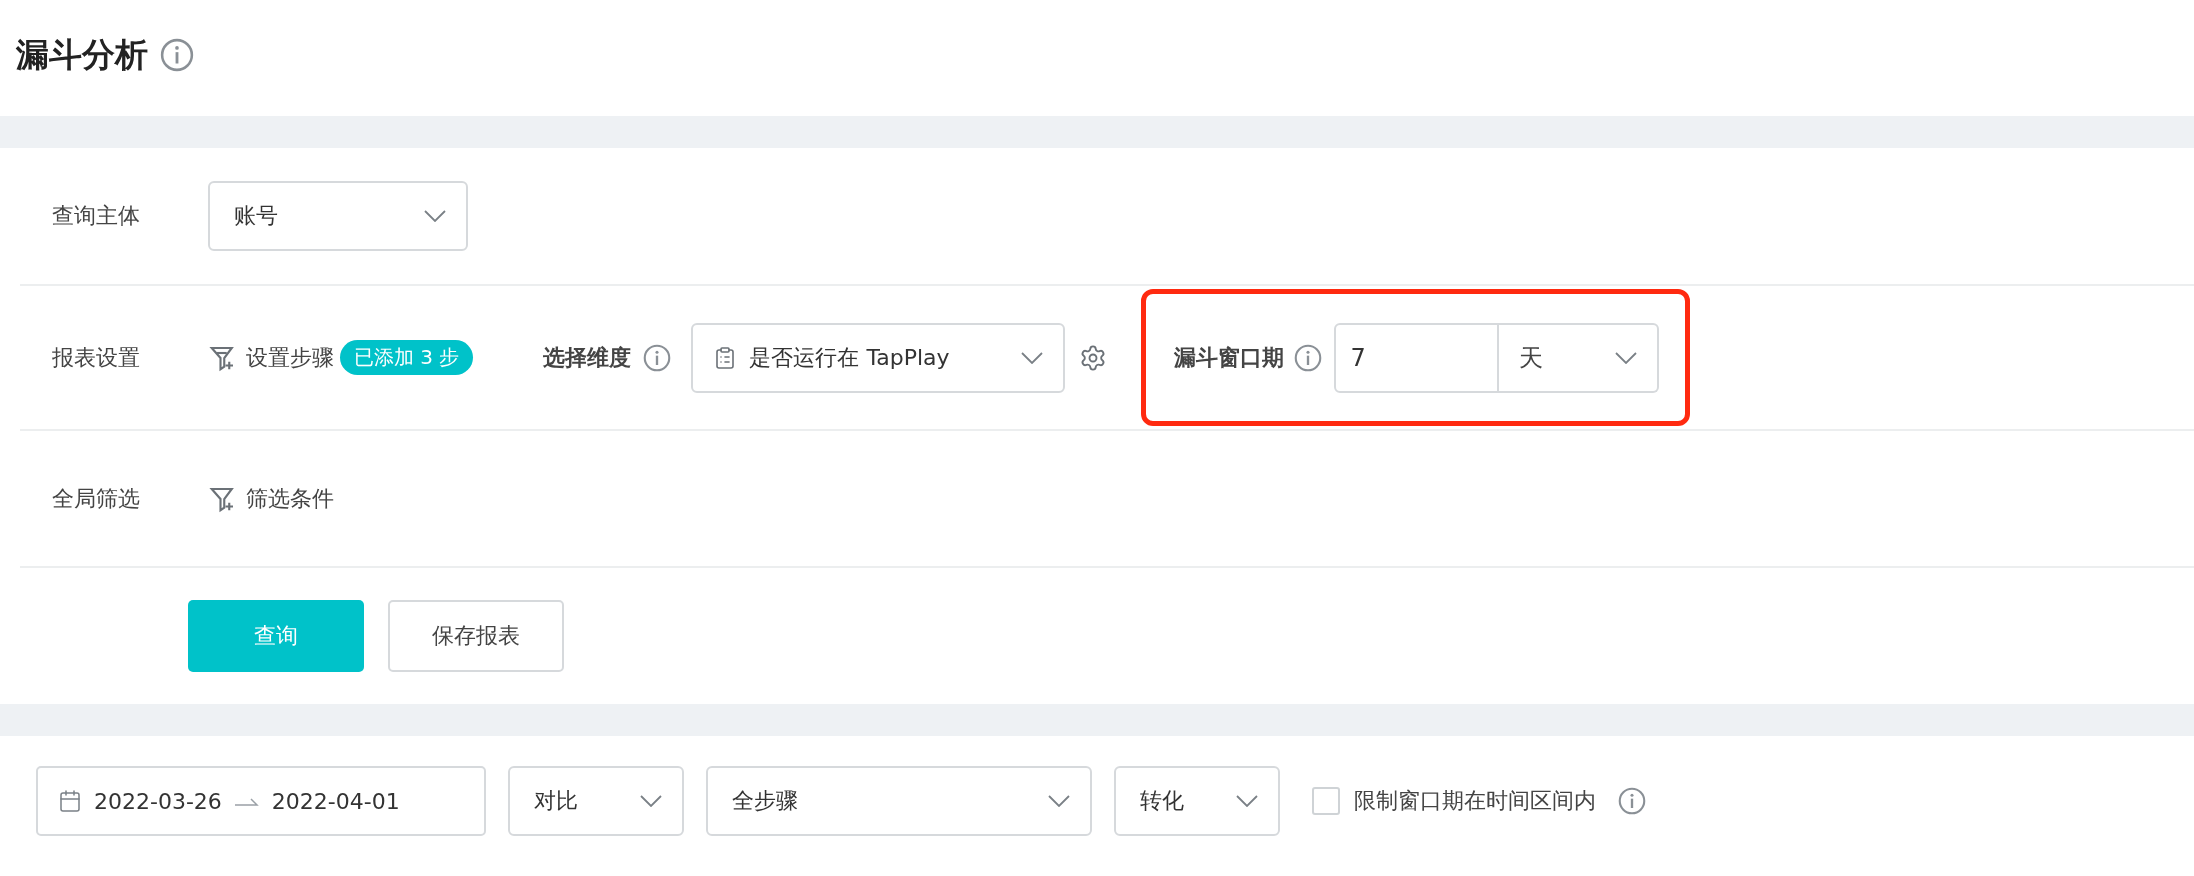 The height and width of the screenshot is (876, 2194). I want to click on toolbar-select: 对比, so click(596, 801).